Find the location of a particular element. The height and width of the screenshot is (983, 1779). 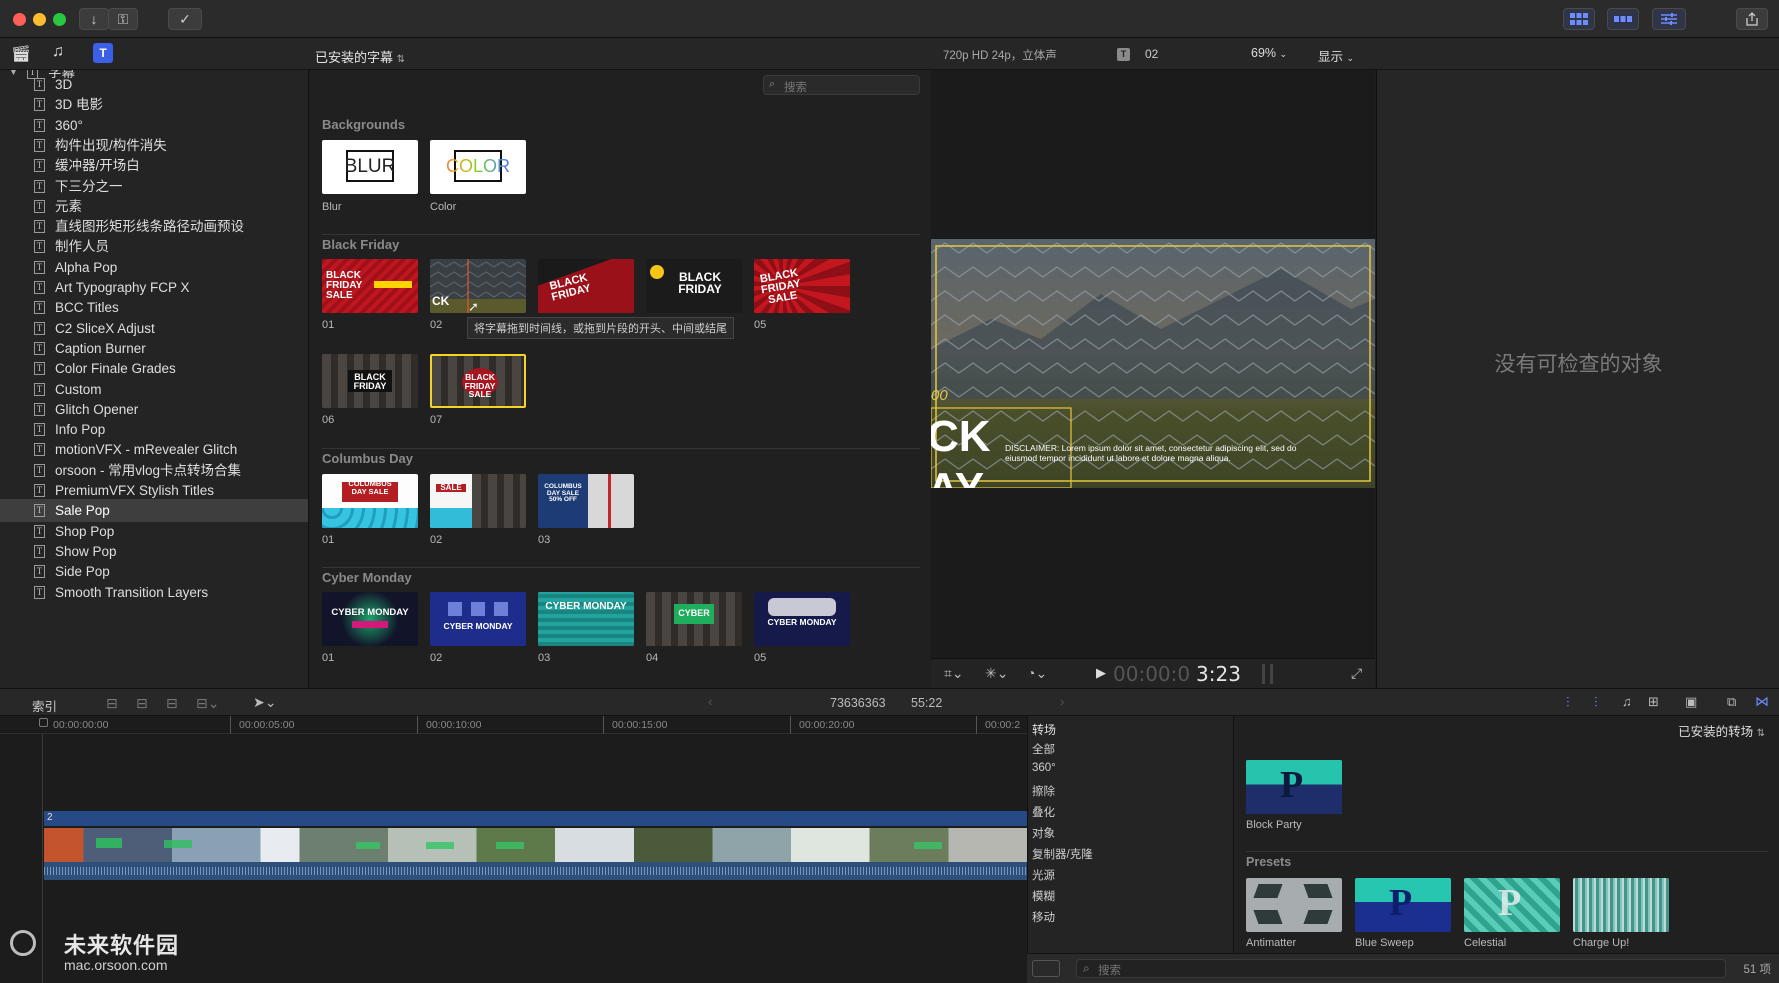

titles-generators-icon: T is located at coordinates (103, 53).